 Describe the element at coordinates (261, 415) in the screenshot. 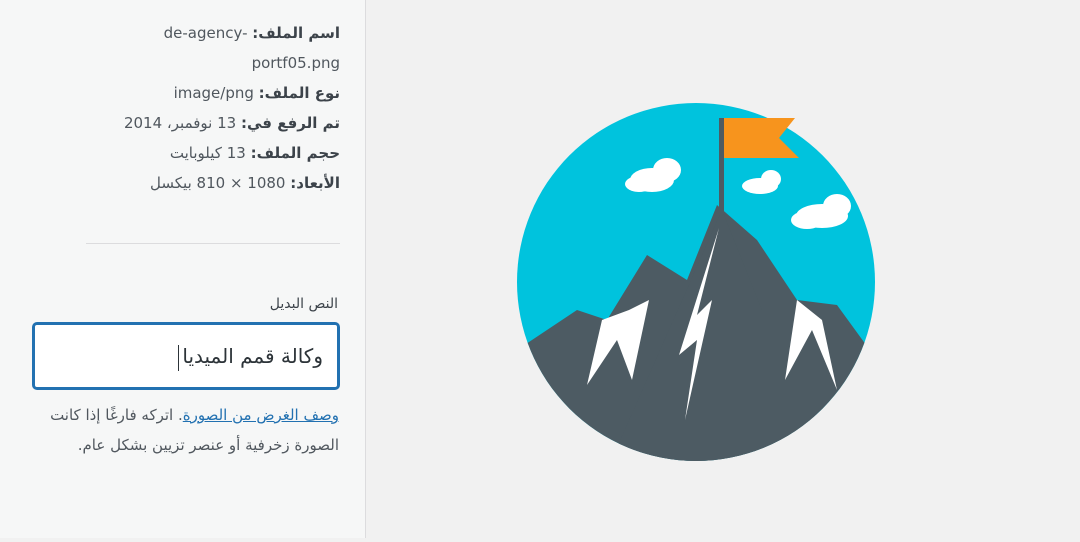

I see `describe-purpose-link: وصف الغرض من الصورة` at that location.